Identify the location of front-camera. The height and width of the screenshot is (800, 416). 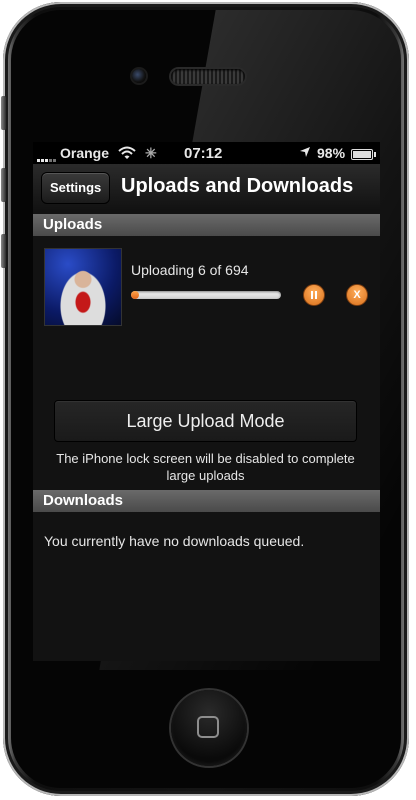
(139, 76).